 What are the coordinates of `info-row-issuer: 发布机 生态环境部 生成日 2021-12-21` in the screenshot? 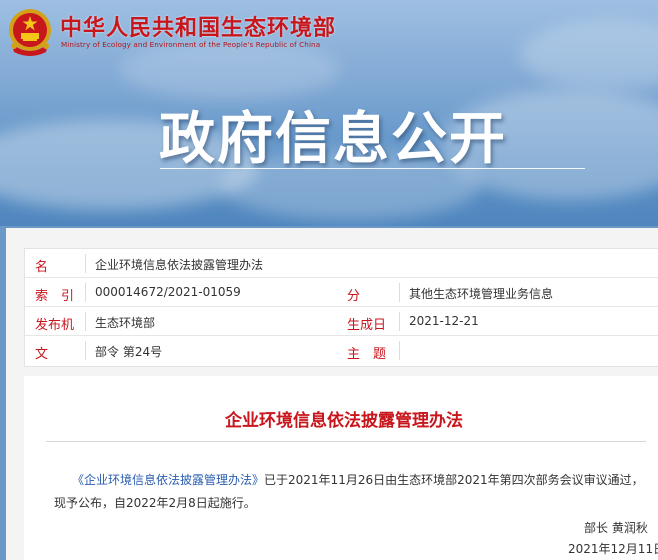 It's located at (341, 321).